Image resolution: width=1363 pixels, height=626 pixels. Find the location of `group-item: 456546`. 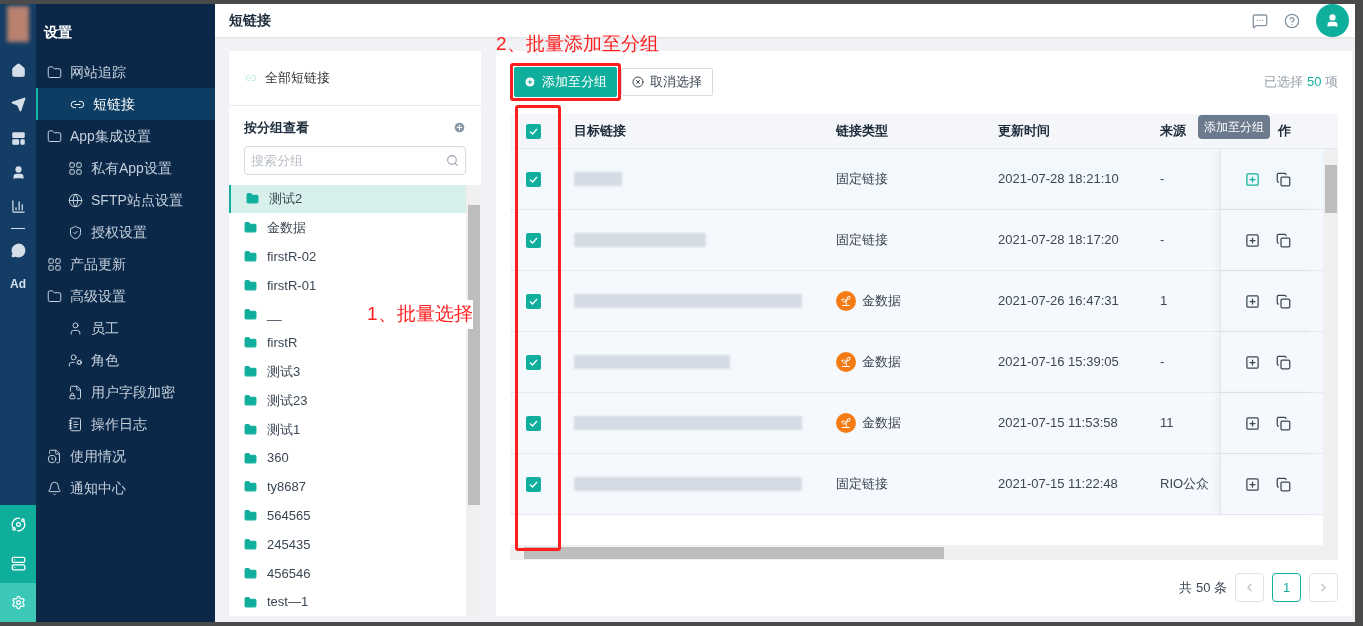

group-item: 456546 is located at coordinates (274, 573).